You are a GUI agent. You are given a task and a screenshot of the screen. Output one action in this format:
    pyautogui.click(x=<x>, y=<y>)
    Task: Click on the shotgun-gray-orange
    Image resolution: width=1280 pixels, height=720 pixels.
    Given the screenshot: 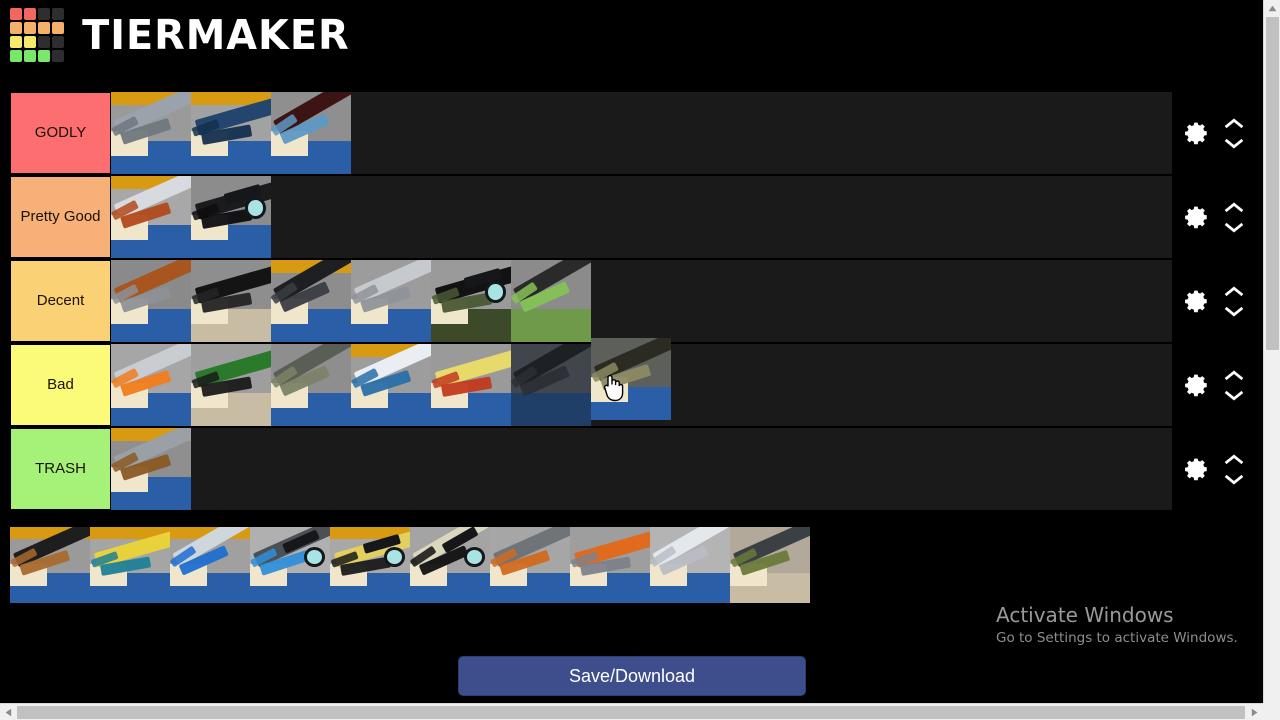 What is the action you would take?
    pyautogui.click(x=530, y=565)
    